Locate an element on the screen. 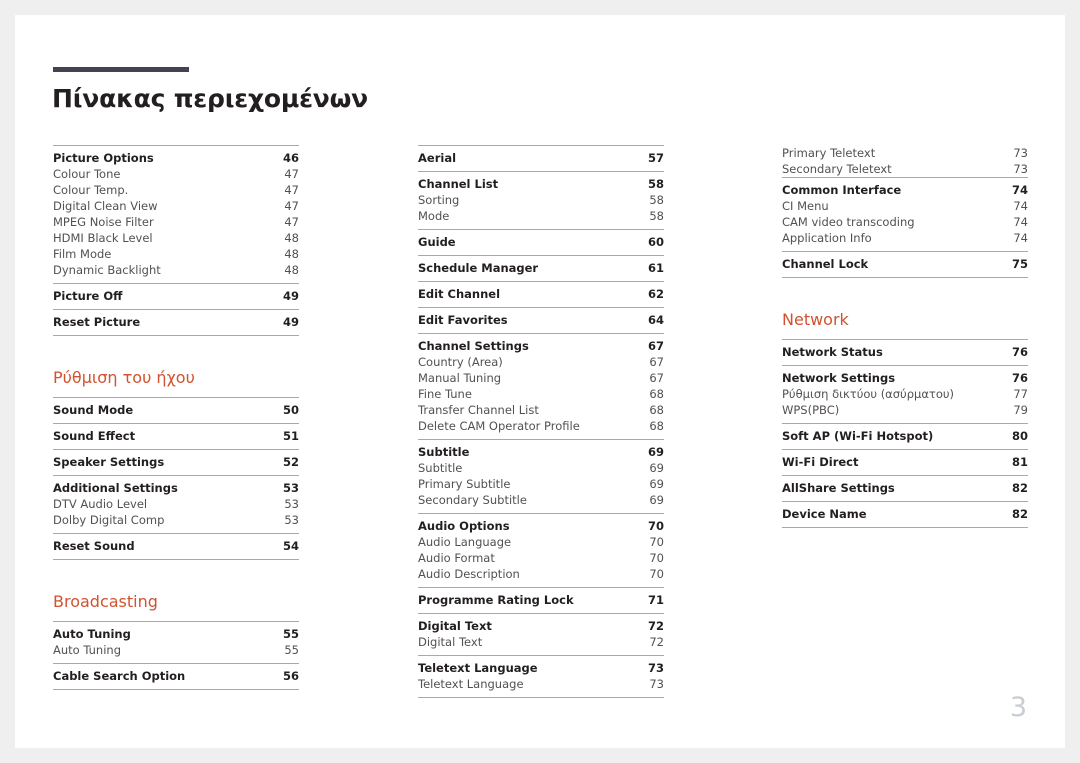 This screenshot has height=763, width=1080. toc-entry-label: Manual Tuning is located at coordinates (460, 378).